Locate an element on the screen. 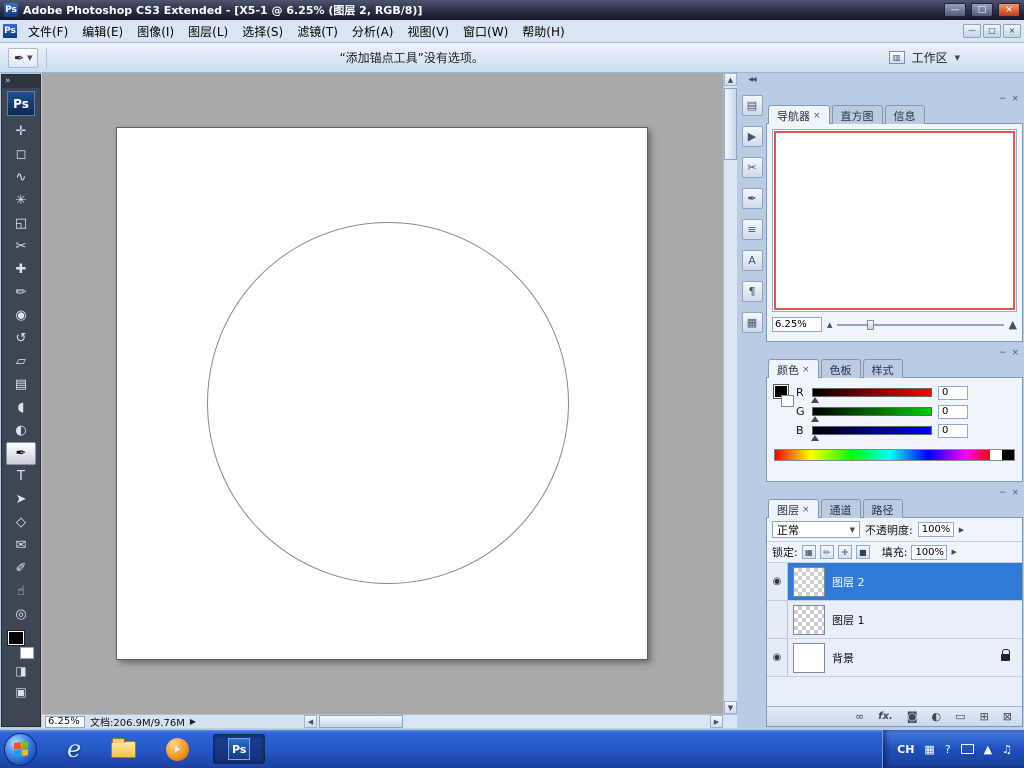 This screenshot has height=768, width=1024. clone-source-panel-button: ▶ is located at coordinates (752, 136).